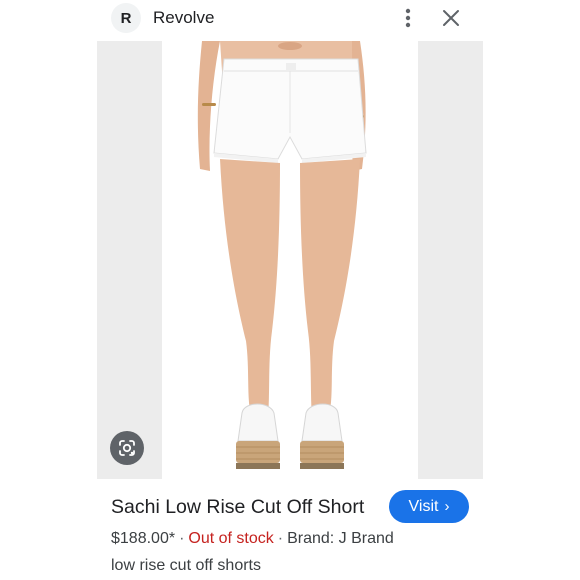 This screenshot has width=580, height=580. I want to click on product-description: low rise cut off shorts, so click(186, 565).